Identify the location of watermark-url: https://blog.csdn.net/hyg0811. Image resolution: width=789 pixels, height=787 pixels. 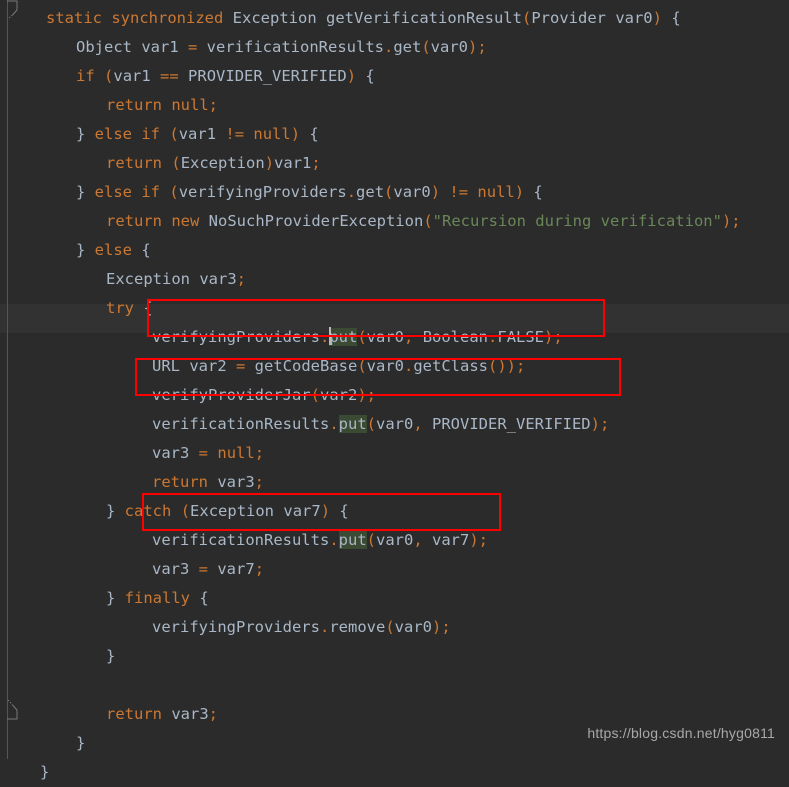
(681, 733).